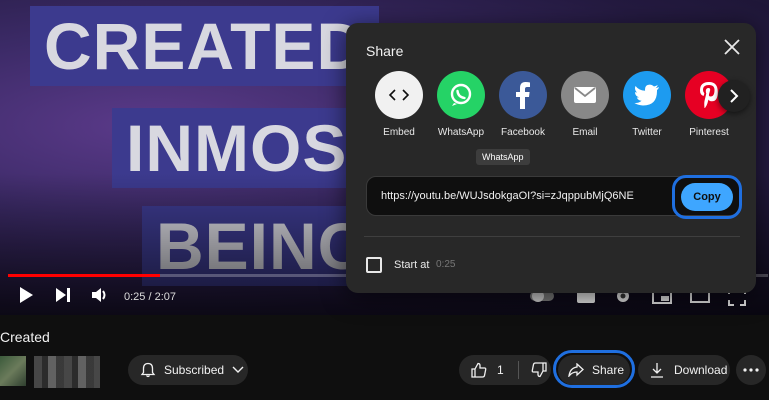  I want to click on twitter-icon, so click(647, 95).